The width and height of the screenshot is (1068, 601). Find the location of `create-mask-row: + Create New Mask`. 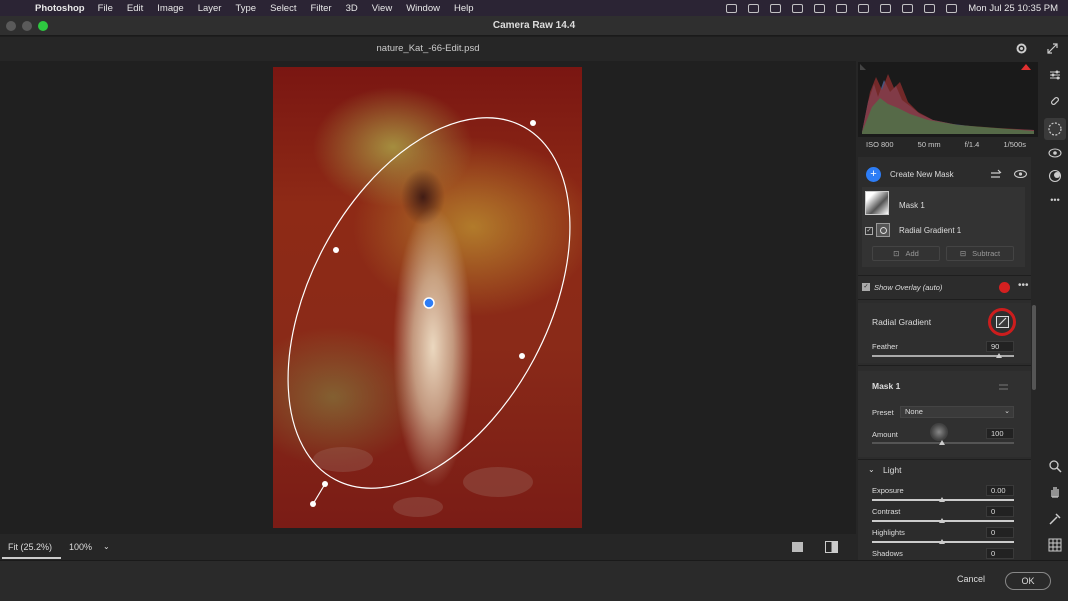

create-mask-row: + Create New Mask is located at coordinates (944, 174).